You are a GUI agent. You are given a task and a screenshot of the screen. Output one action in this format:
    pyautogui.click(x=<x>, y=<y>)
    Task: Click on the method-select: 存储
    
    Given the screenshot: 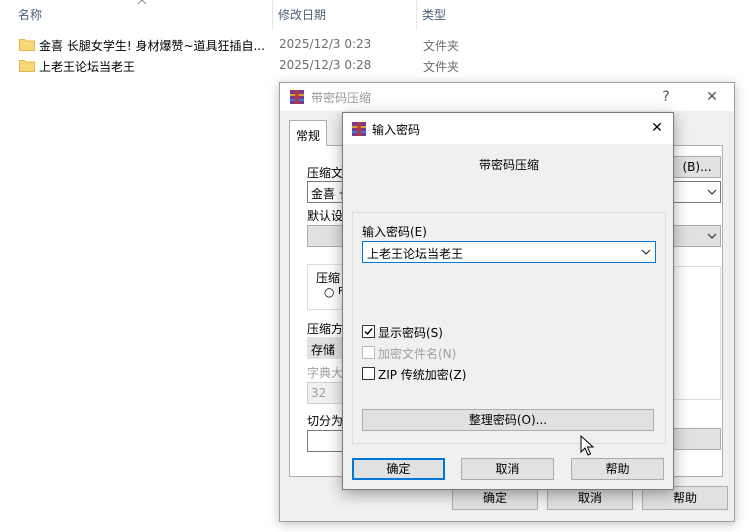 What is the action you would take?
    pyautogui.click(x=327, y=348)
    